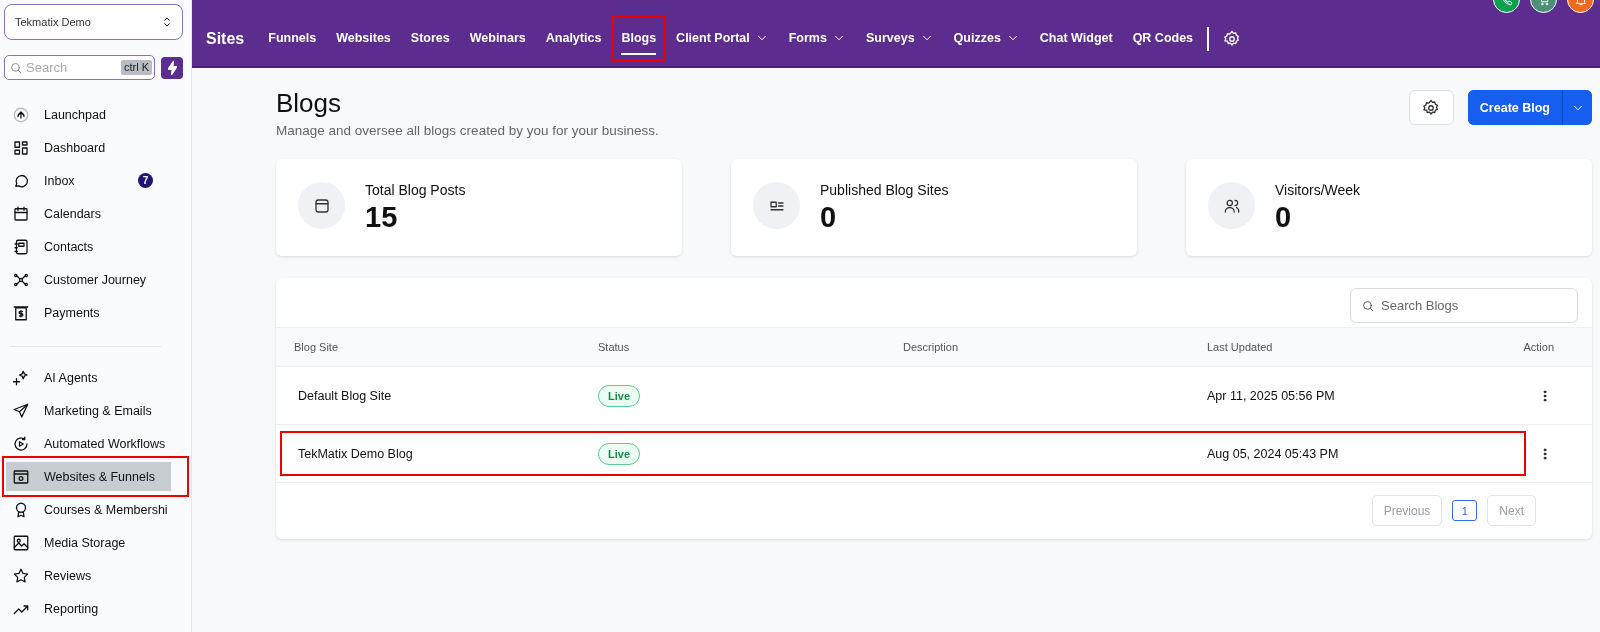 The image size is (1600, 632). I want to click on quick-action-button, so click(172, 67).